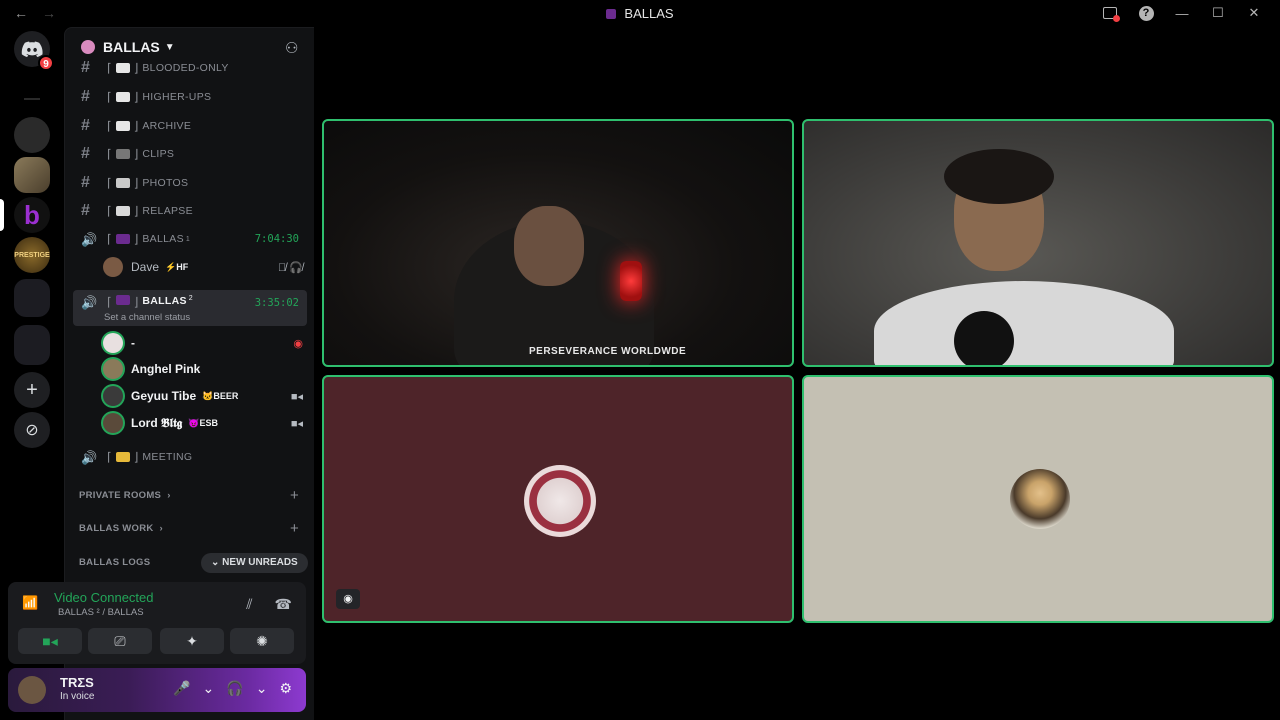 The image size is (1280, 720). I want to click on discord-home-button: 9, so click(34, 51).